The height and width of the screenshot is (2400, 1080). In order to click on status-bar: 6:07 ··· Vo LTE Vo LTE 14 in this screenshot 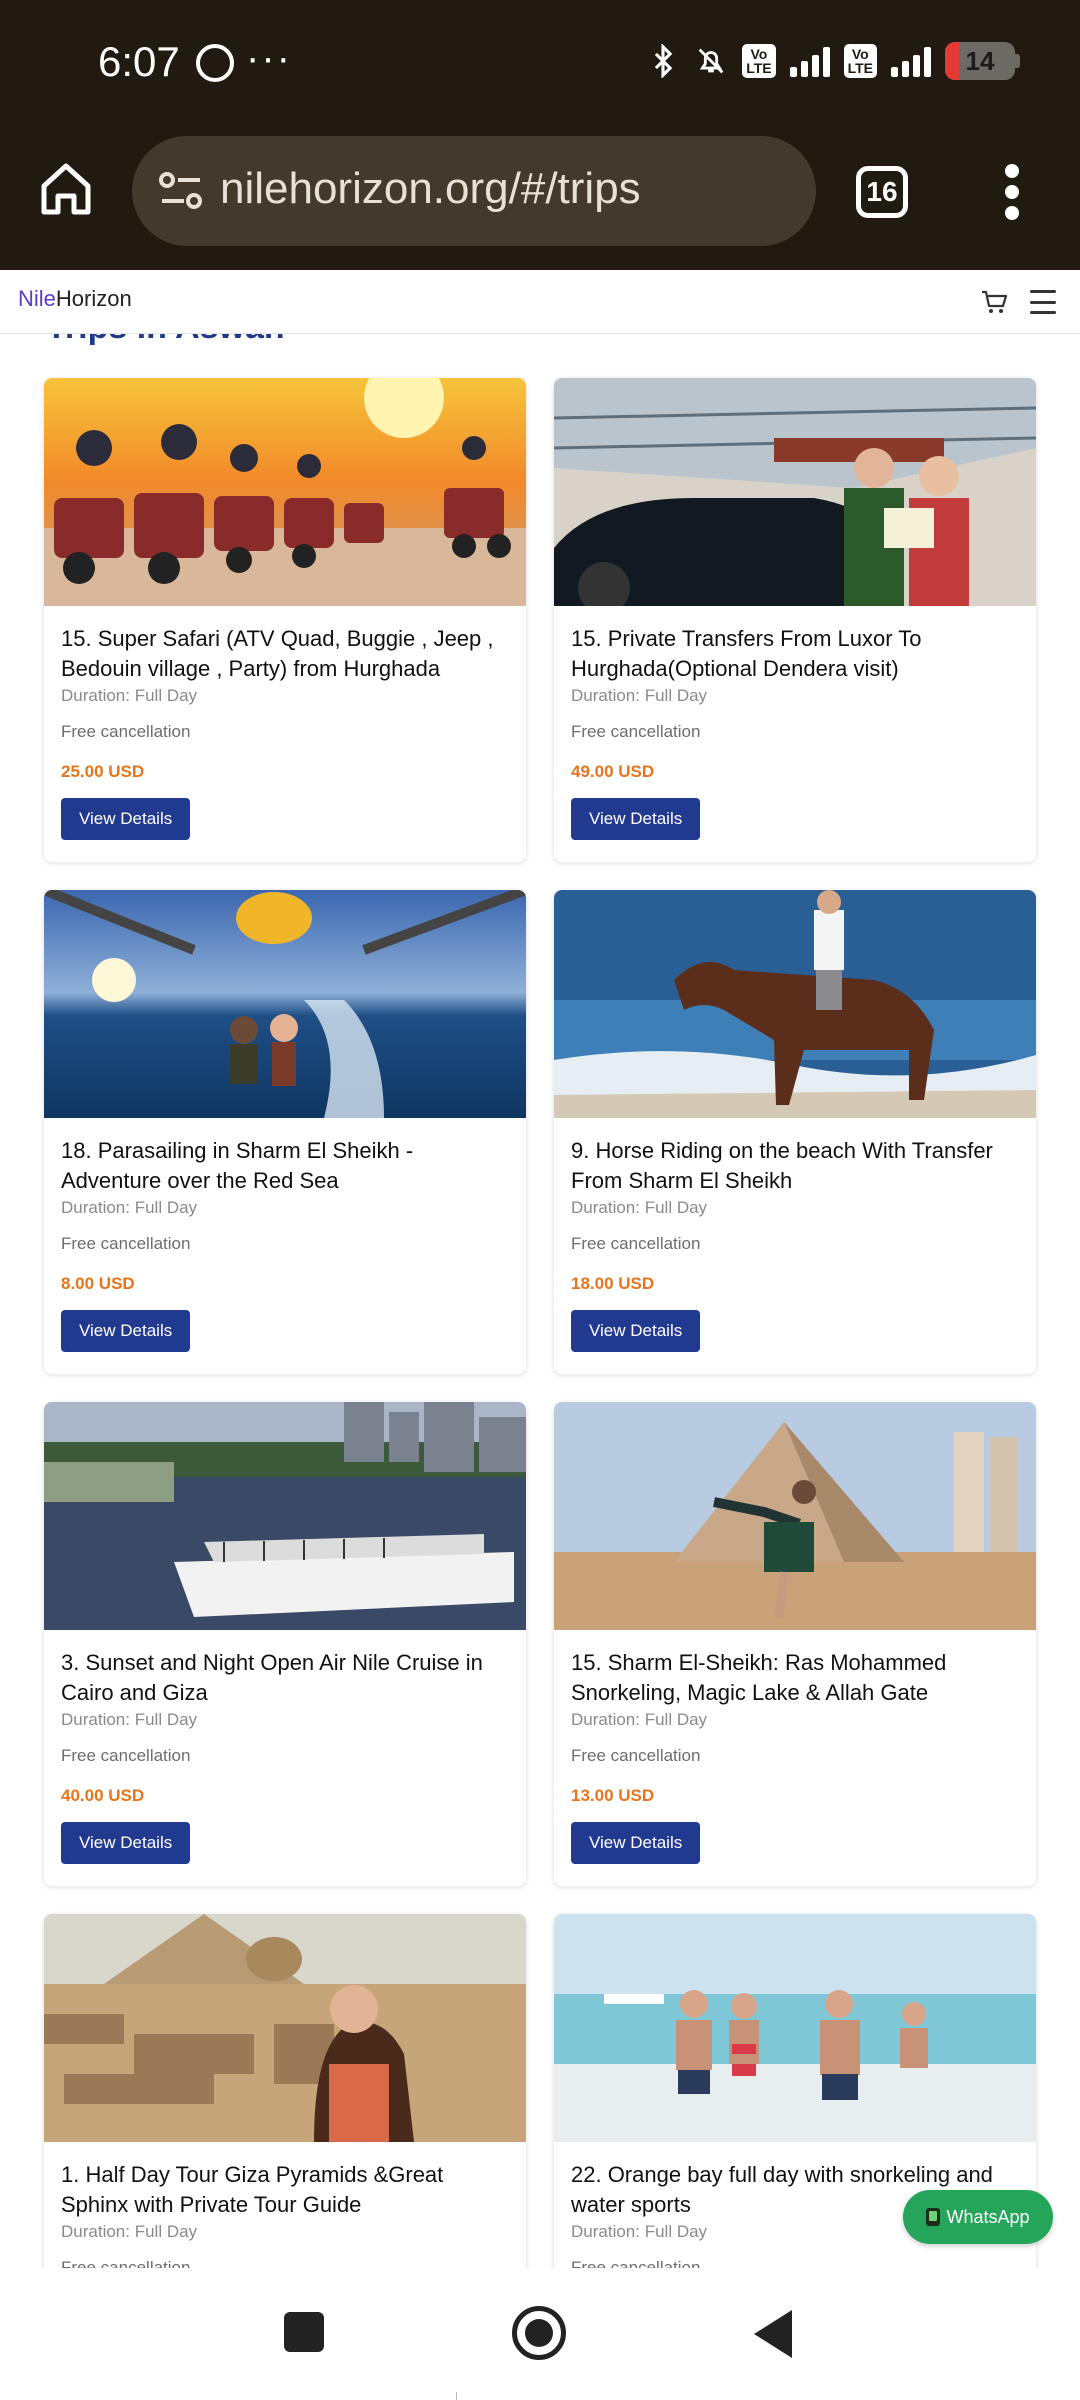, I will do `click(540, 65)`.